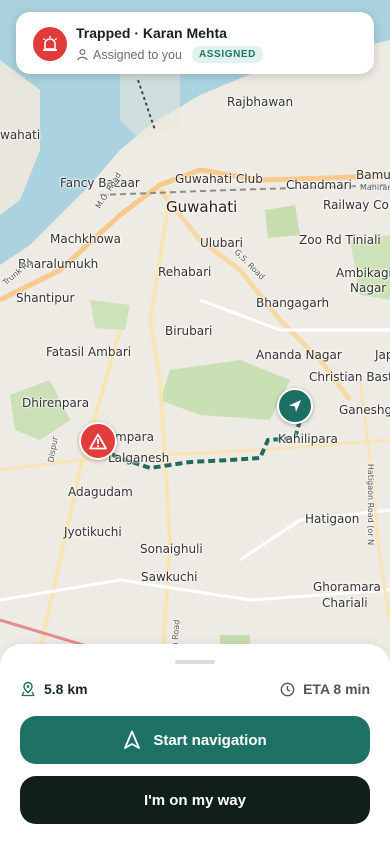 Image resolution: width=390 pixels, height=844 pixels. What do you see at coordinates (137, 54) in the screenshot?
I see `assigned-text: Assigned to you` at bounding box center [137, 54].